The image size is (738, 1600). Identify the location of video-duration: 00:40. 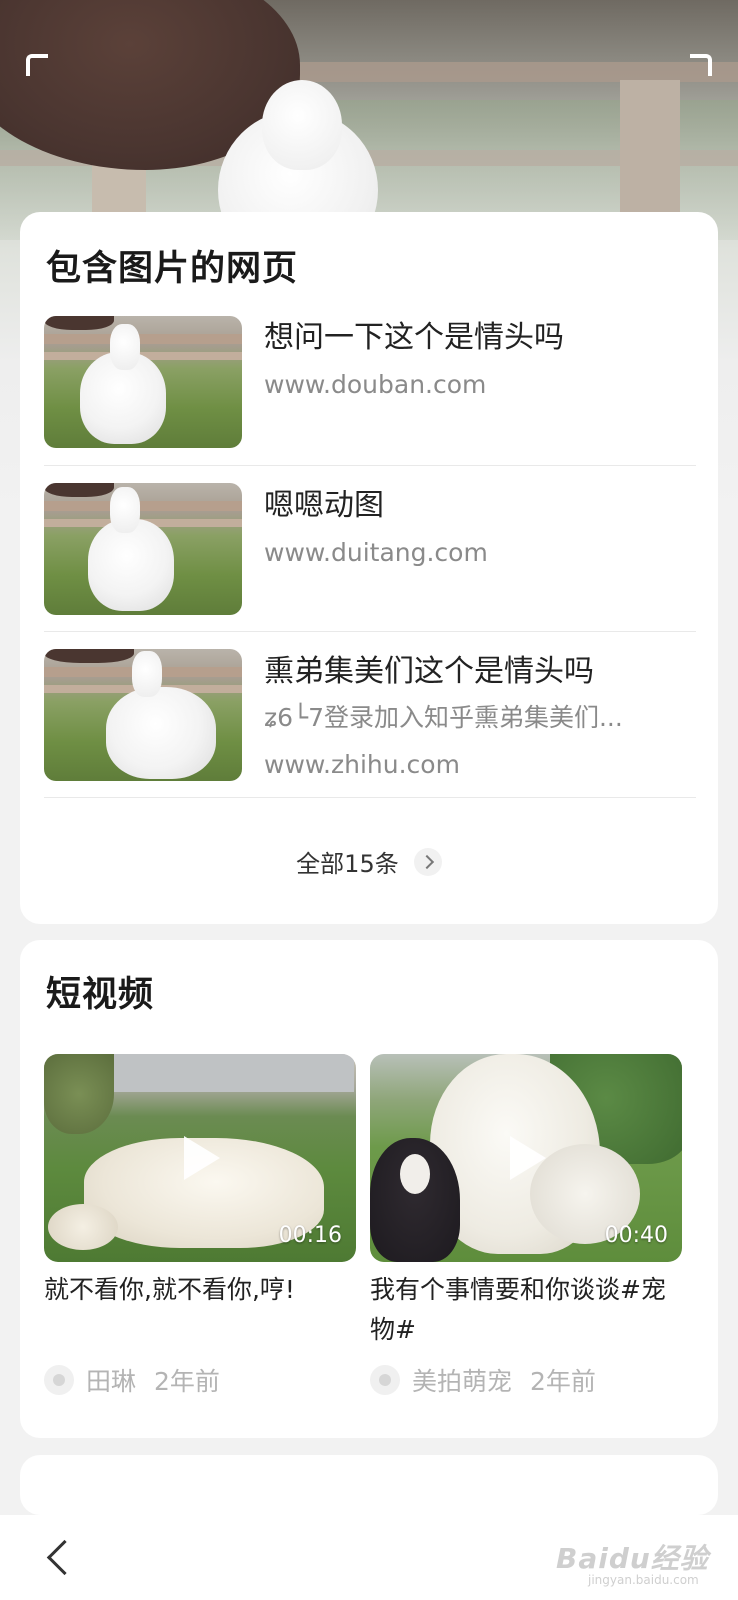
(636, 1235).